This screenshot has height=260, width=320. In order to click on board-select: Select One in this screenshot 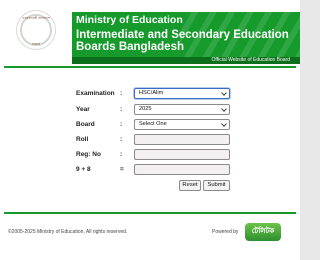, I will do `click(182, 124)`.